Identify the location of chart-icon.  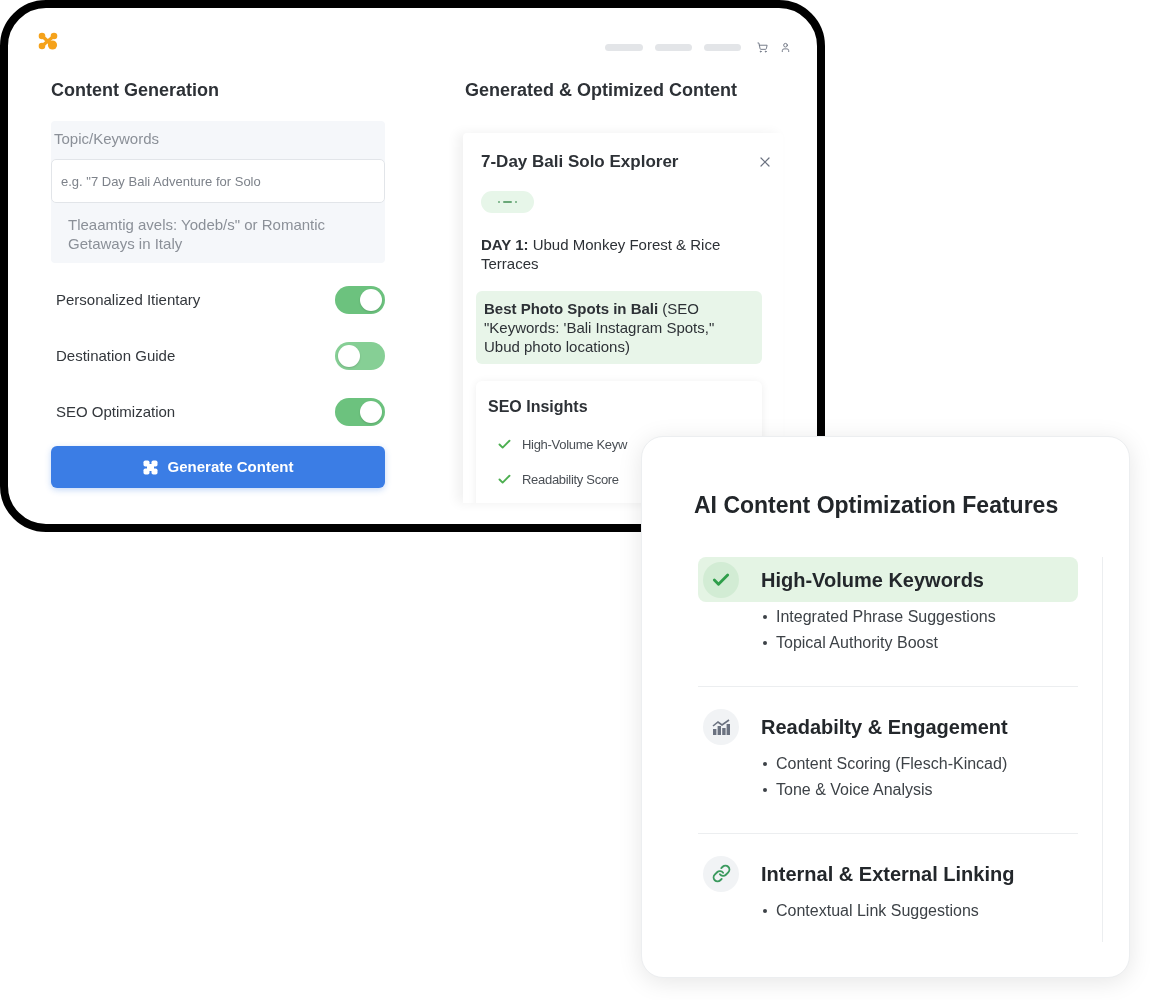
(721, 726).